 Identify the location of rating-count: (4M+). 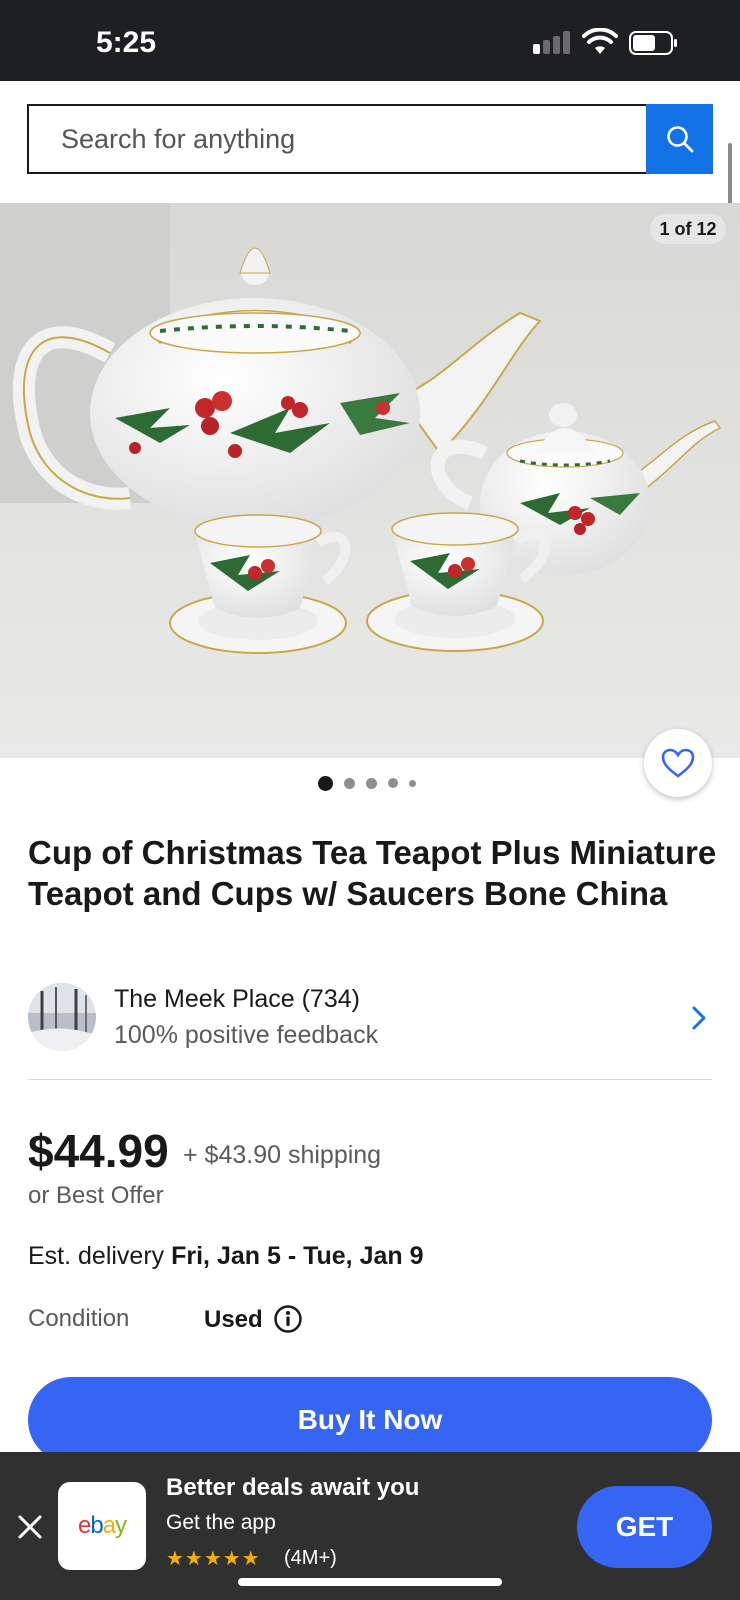
(310, 1558).